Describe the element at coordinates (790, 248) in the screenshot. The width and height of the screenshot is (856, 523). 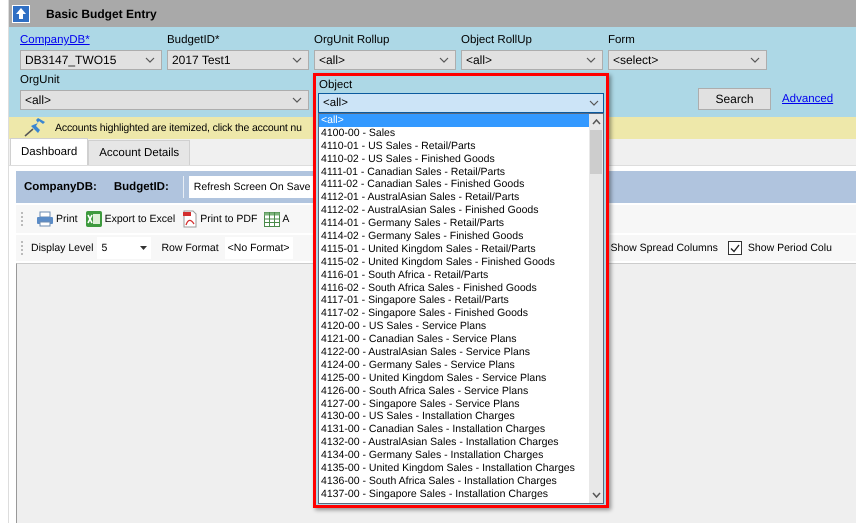
I see `checkbox-label: Show Period Colu` at that location.